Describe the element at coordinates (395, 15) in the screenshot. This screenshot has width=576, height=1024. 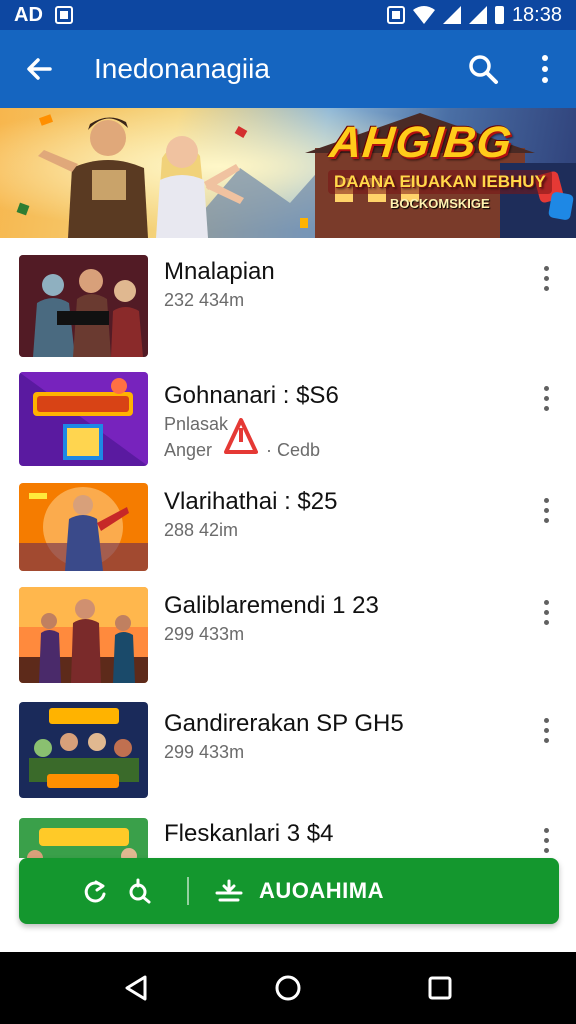
I see `nfc-icon` at that location.